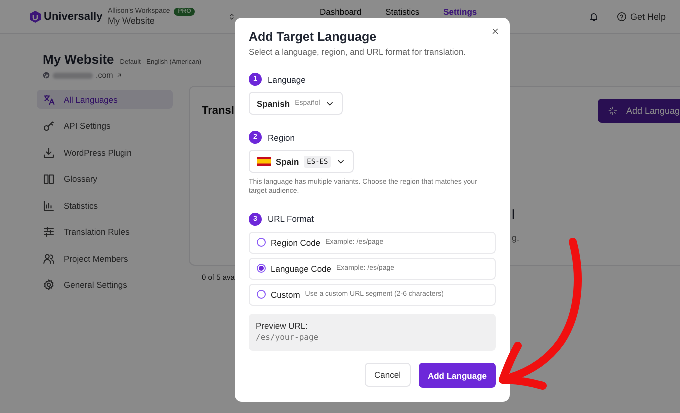  Describe the element at coordinates (105, 99) in the screenshot. I see `sidebar-item: All Languages` at that location.